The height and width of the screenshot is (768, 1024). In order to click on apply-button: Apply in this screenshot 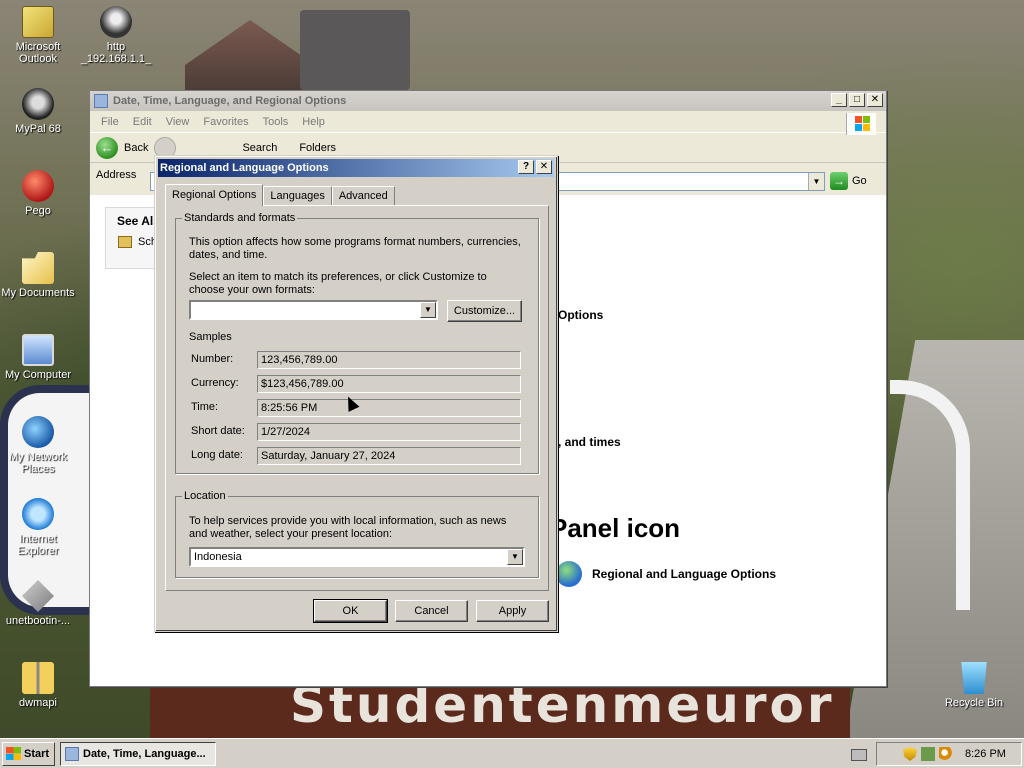, I will do `click(512, 611)`.